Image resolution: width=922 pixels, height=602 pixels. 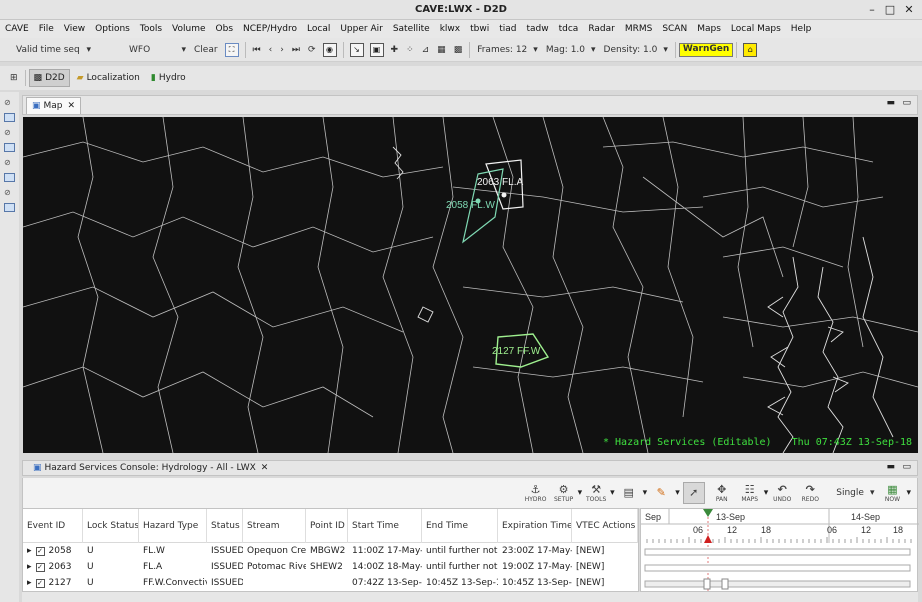 I want to click on perspective-hydro: ▮ Hydro, so click(x=168, y=78).